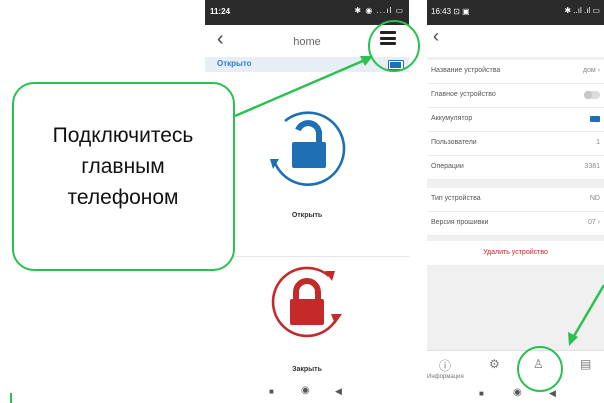 The image size is (604, 403). What do you see at coordinates (540, 369) in the screenshot?
I see `user-tab-highlight-circle` at bounding box center [540, 369].